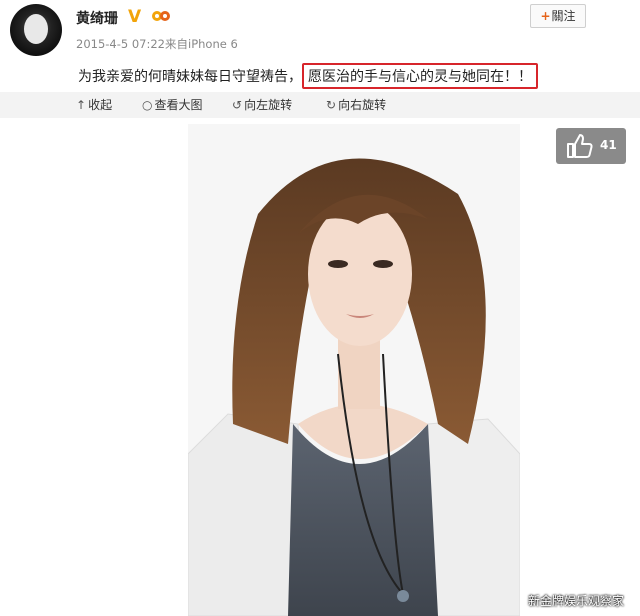  Describe the element at coordinates (580, 146) in the screenshot. I see `thumbs-up-icon` at that location.